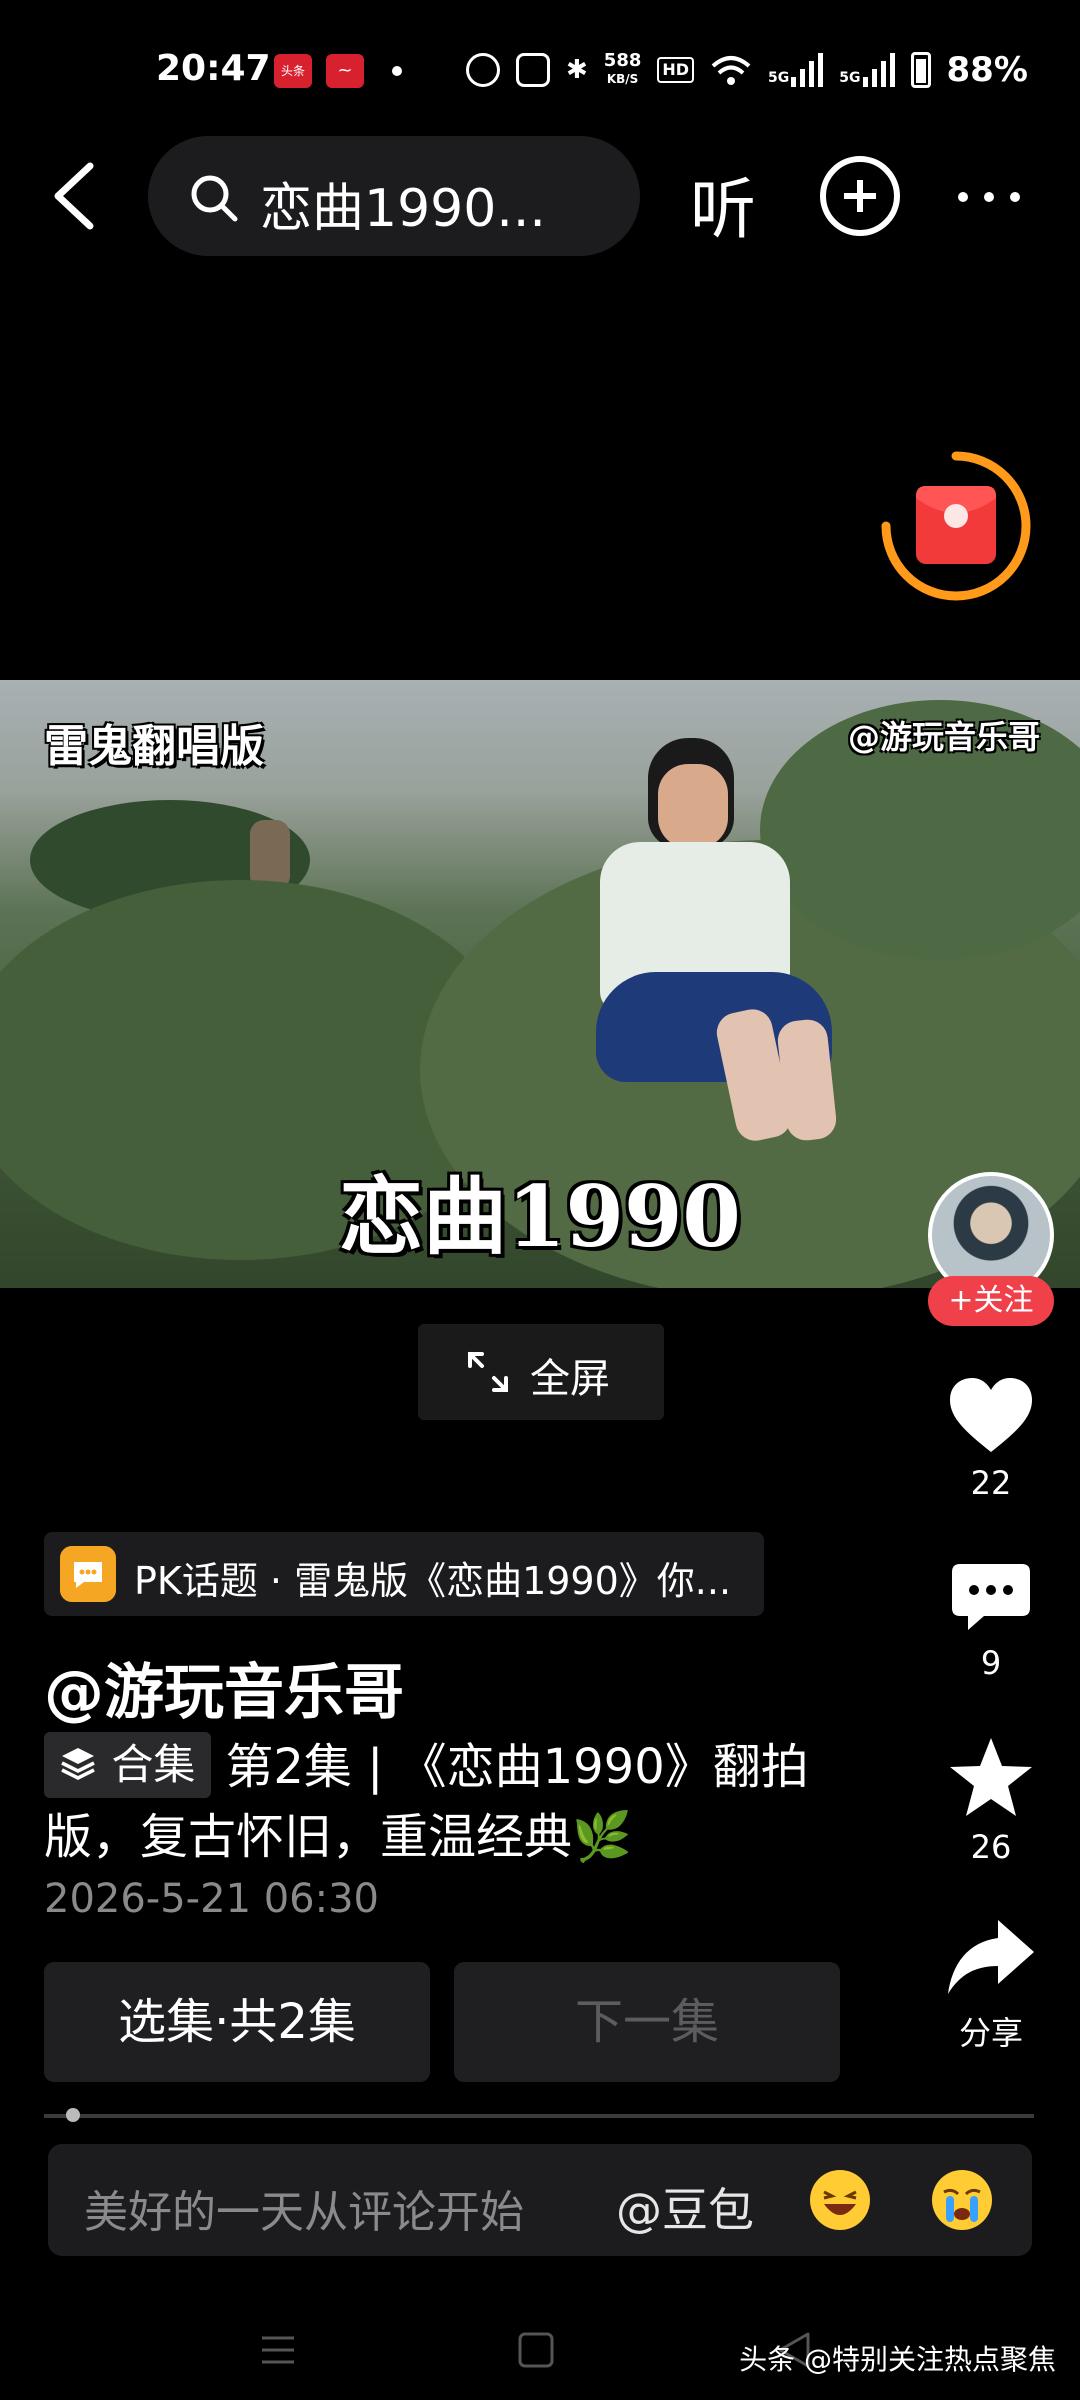 The image size is (1080, 2400). I want to click on chat-bubble-icon, so click(88, 1574).